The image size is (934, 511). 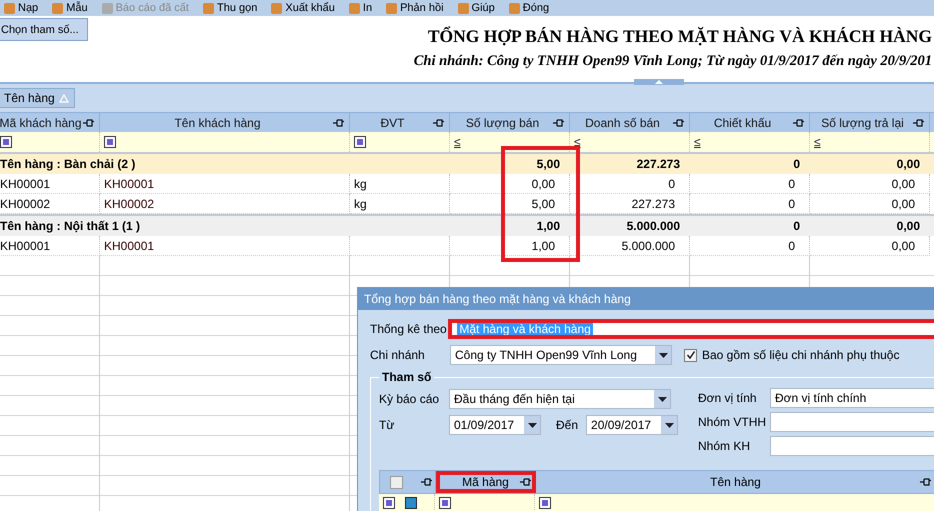 I want to click on to-date-field: 20/09/2017, so click(x=632, y=425).